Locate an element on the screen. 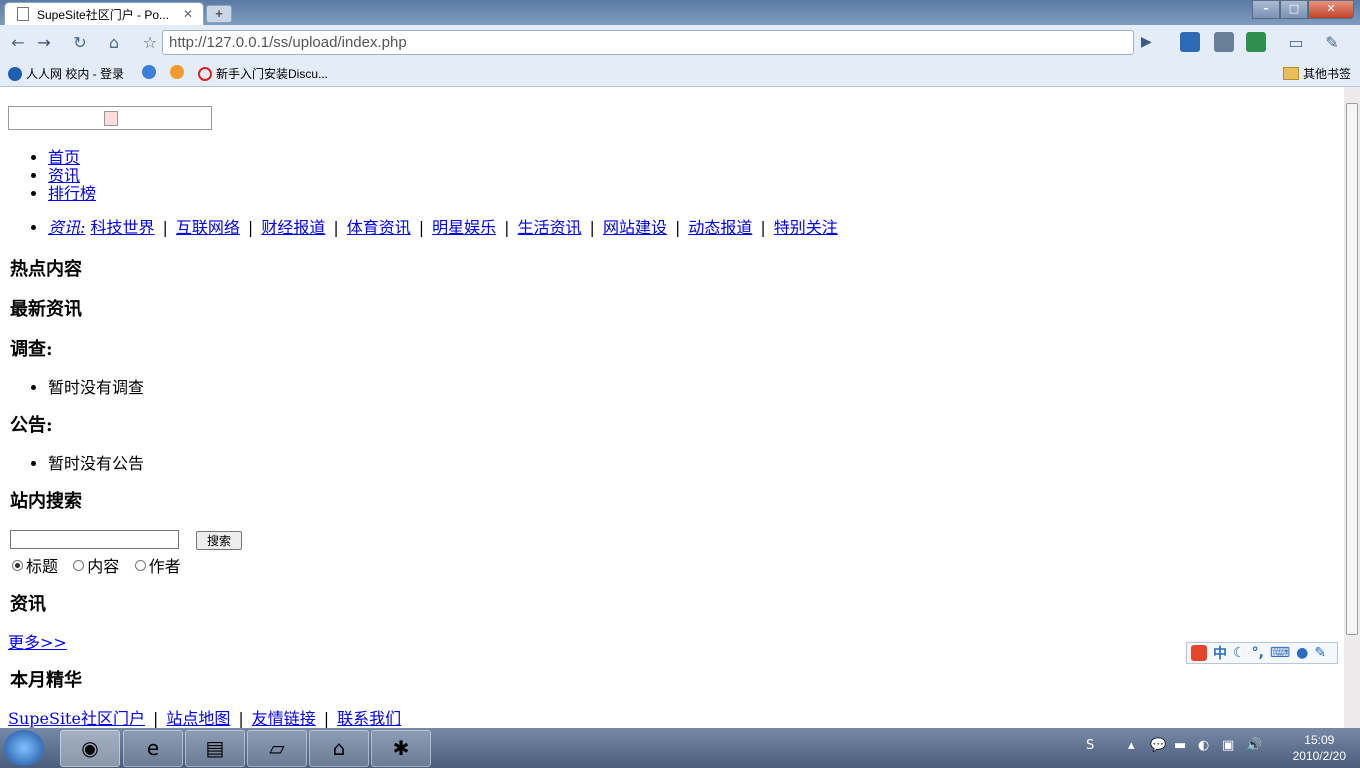  nav-home: 首页 is located at coordinates (64, 157).